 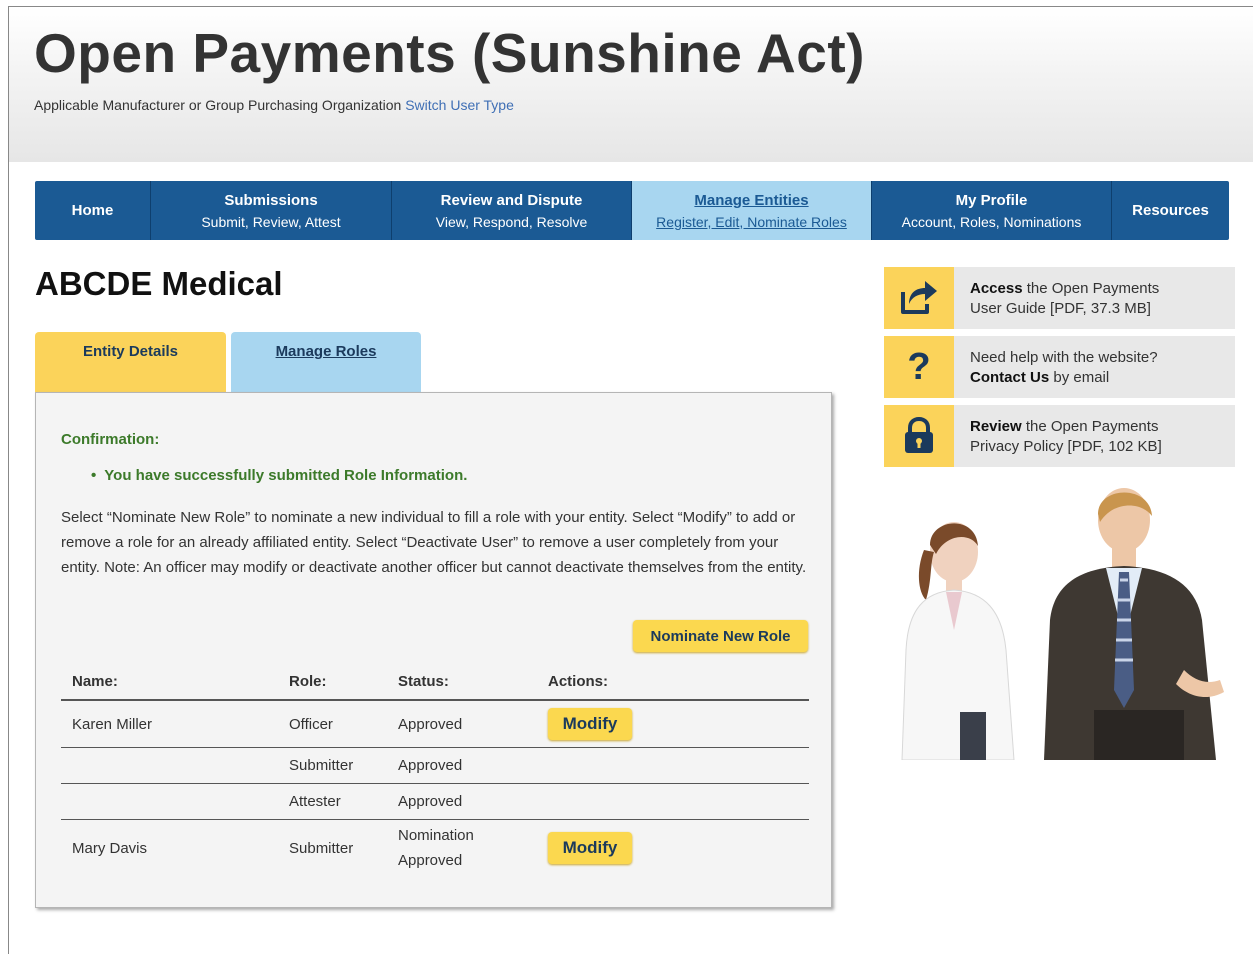 I want to click on cell-role: Attester, so click(x=332, y=801).